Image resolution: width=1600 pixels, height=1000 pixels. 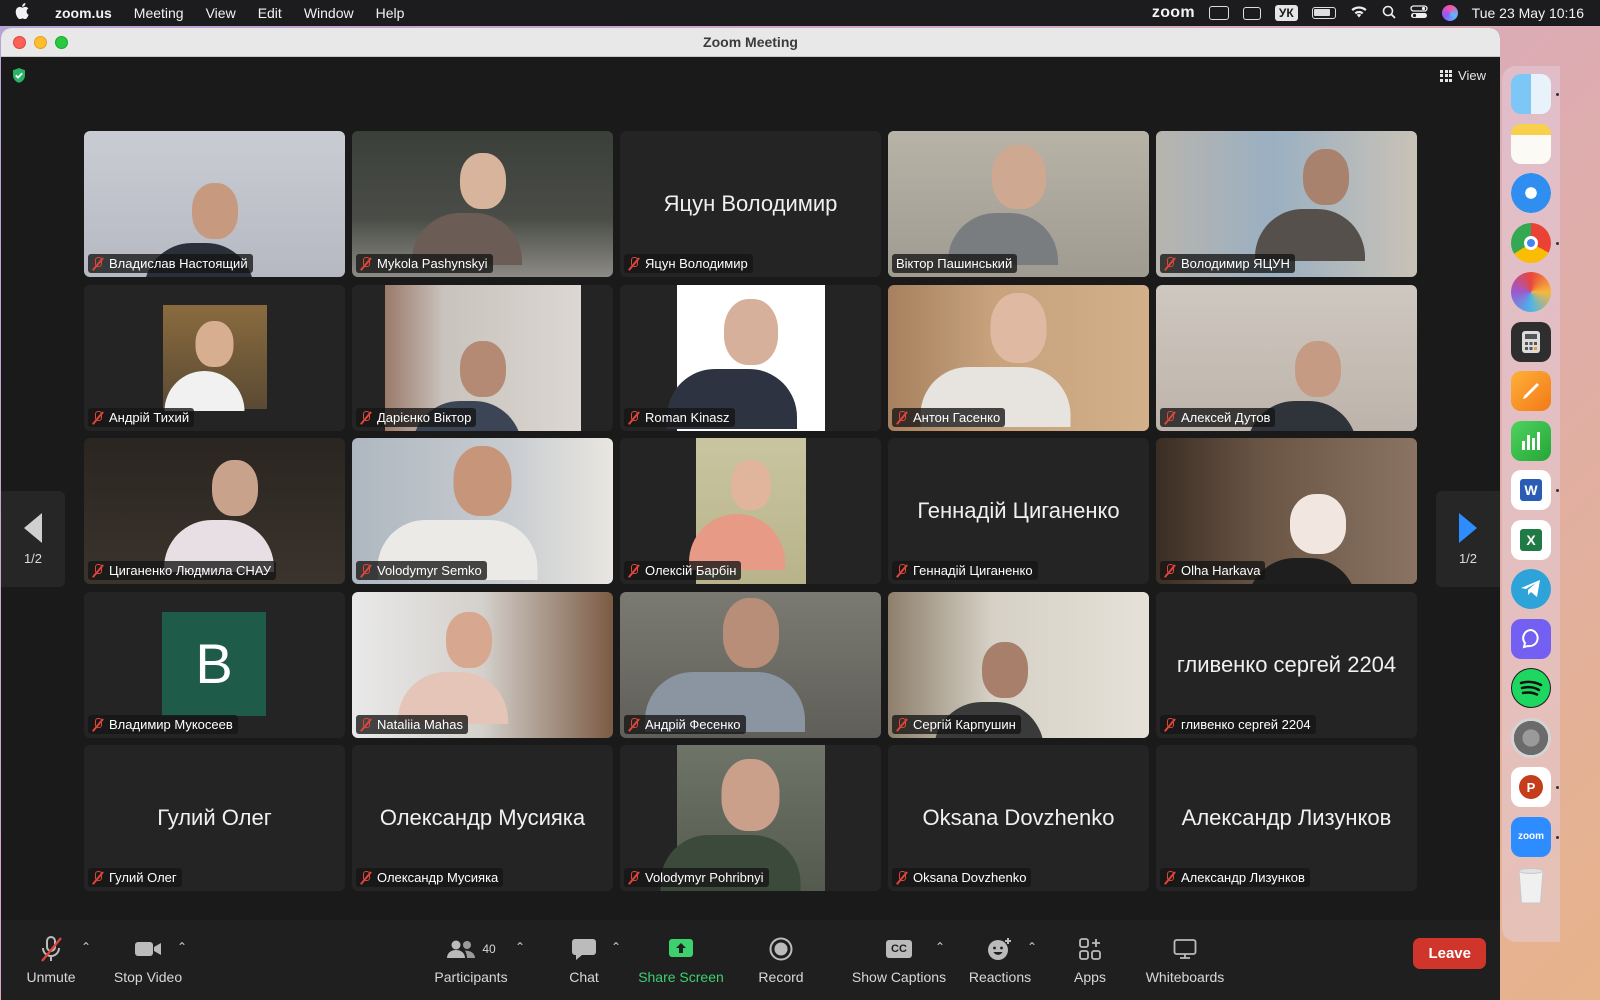 What do you see at coordinates (83, 13) in the screenshot?
I see `app-menu: zoom.us` at bounding box center [83, 13].